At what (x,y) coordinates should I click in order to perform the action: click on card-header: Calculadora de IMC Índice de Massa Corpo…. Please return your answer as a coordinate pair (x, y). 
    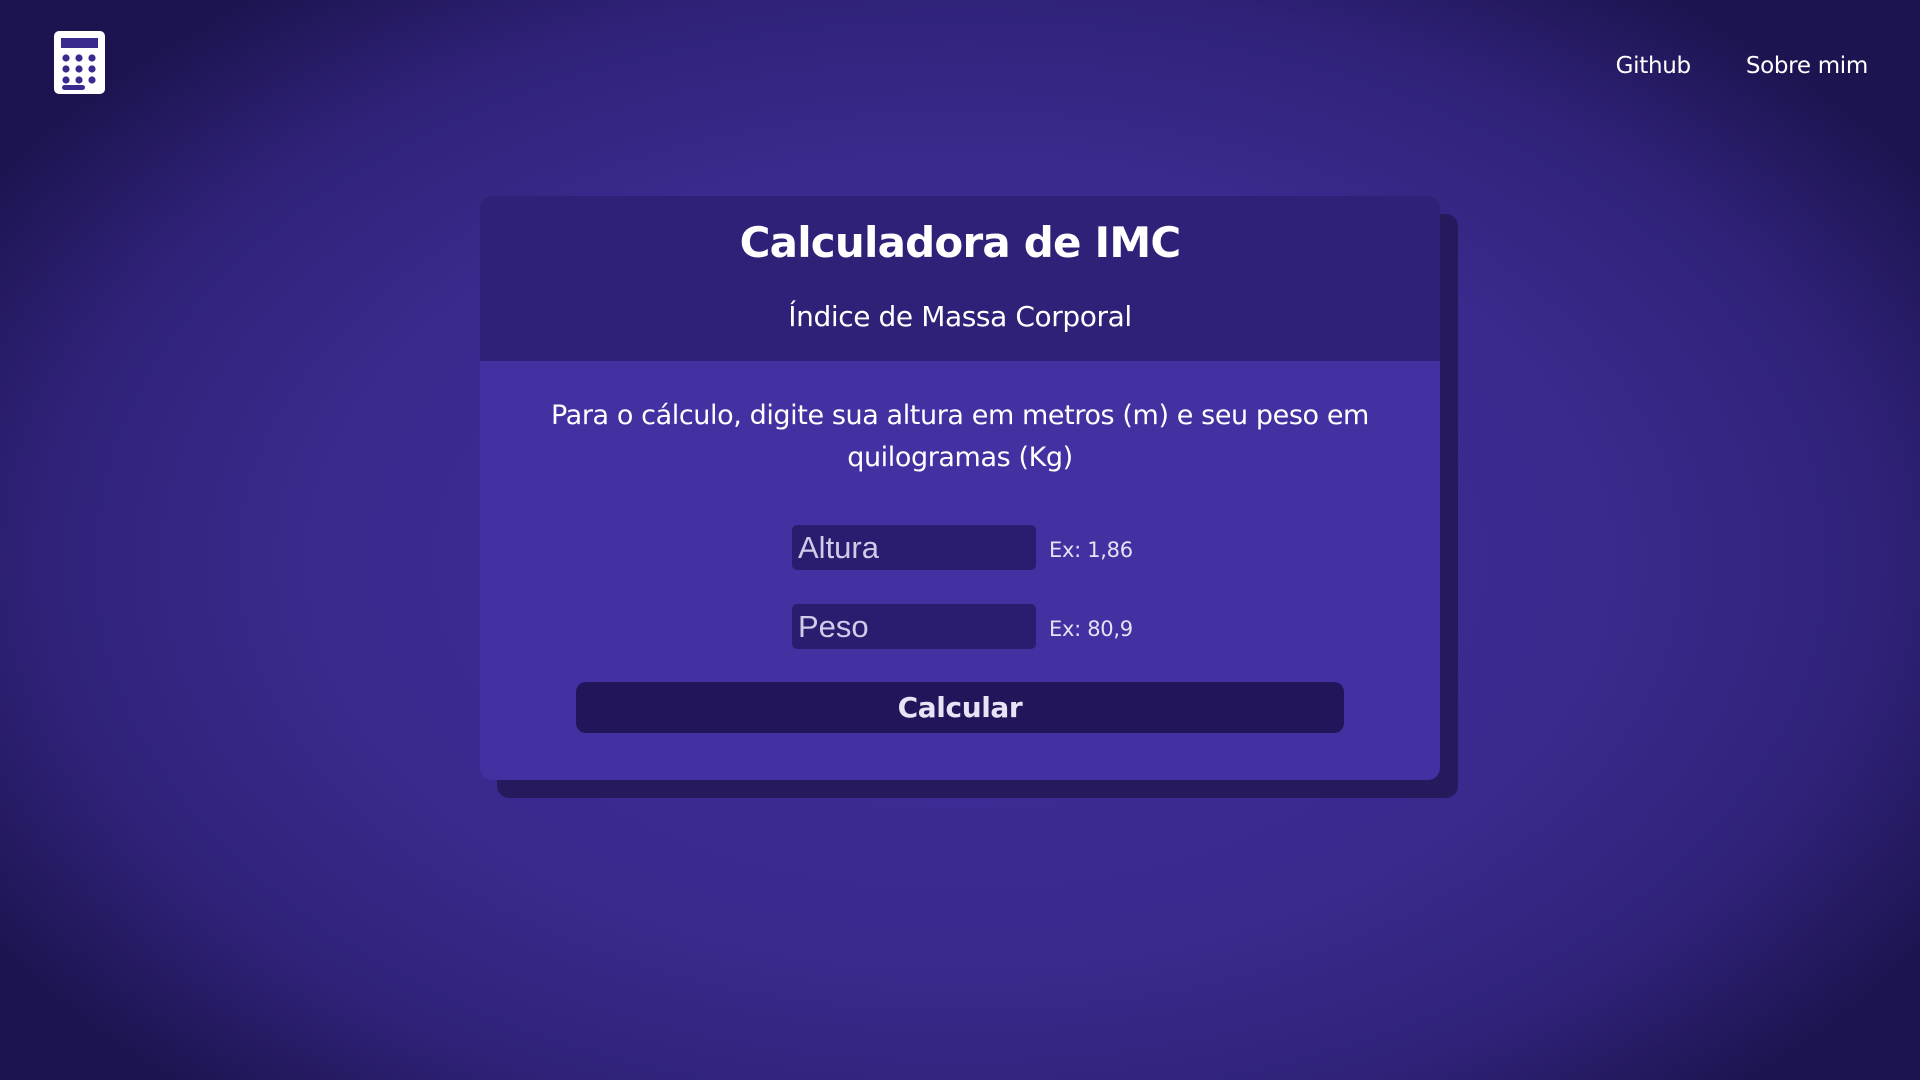
    Looking at the image, I should click on (960, 278).